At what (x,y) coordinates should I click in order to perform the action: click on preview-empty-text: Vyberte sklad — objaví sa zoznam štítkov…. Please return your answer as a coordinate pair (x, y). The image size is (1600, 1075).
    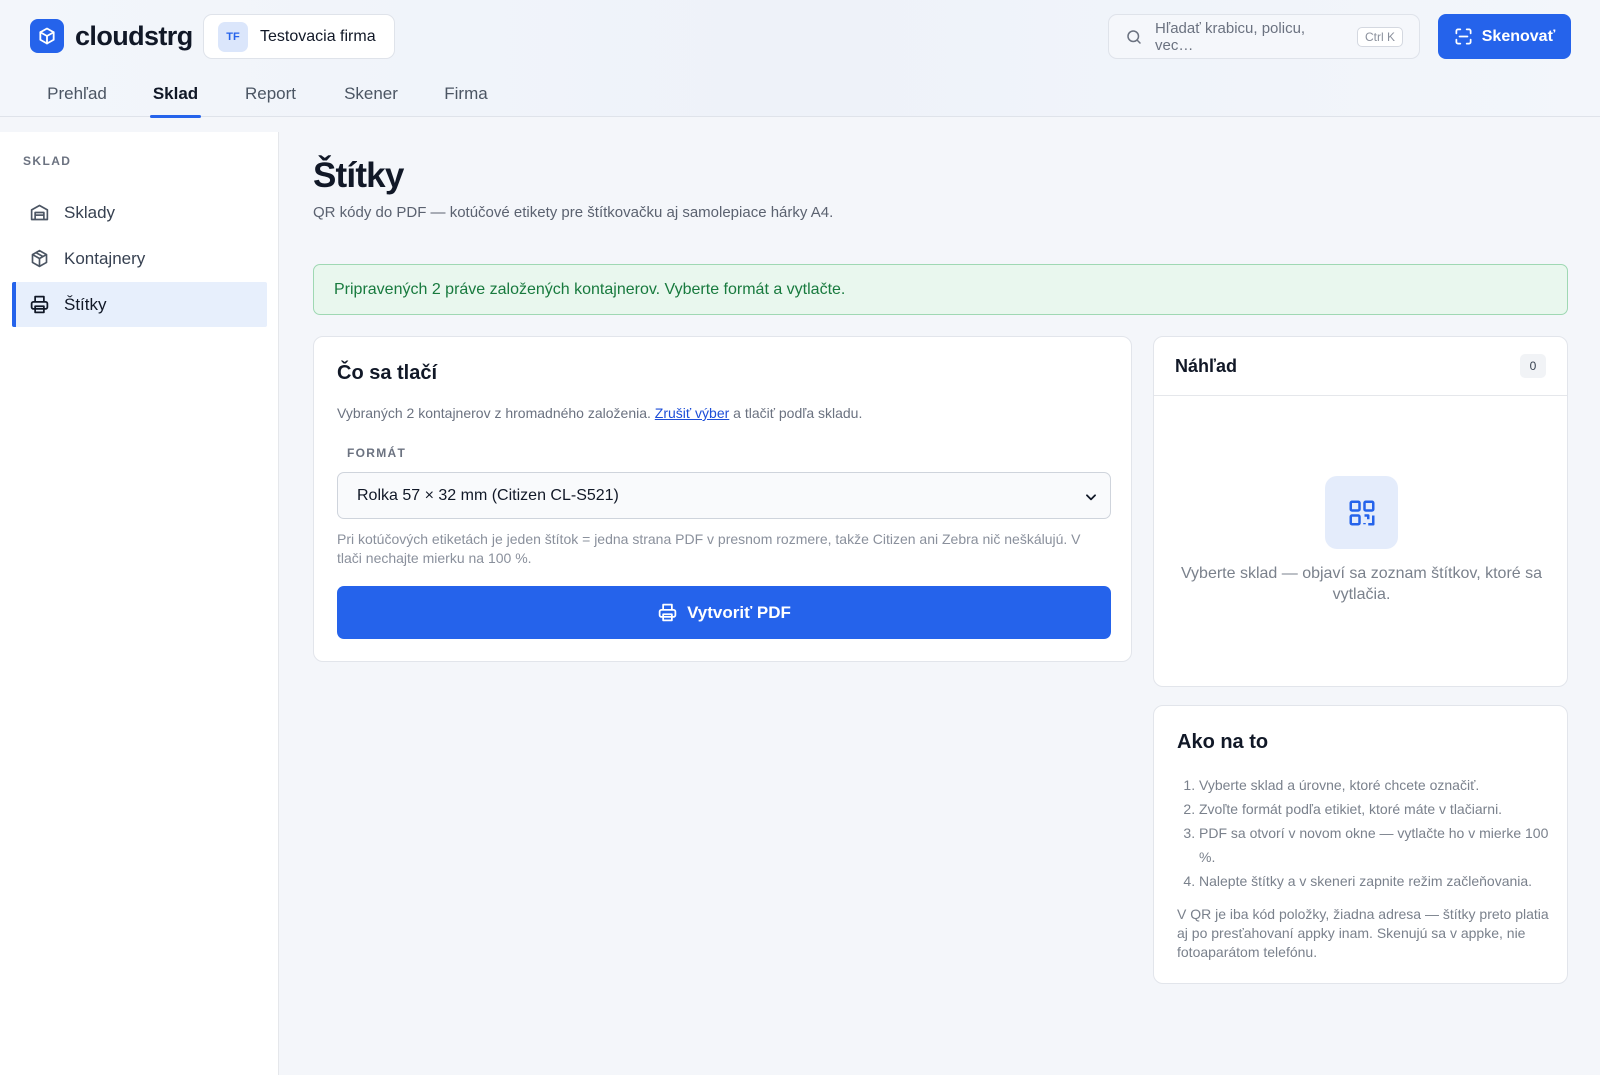
    Looking at the image, I should click on (1361, 584).